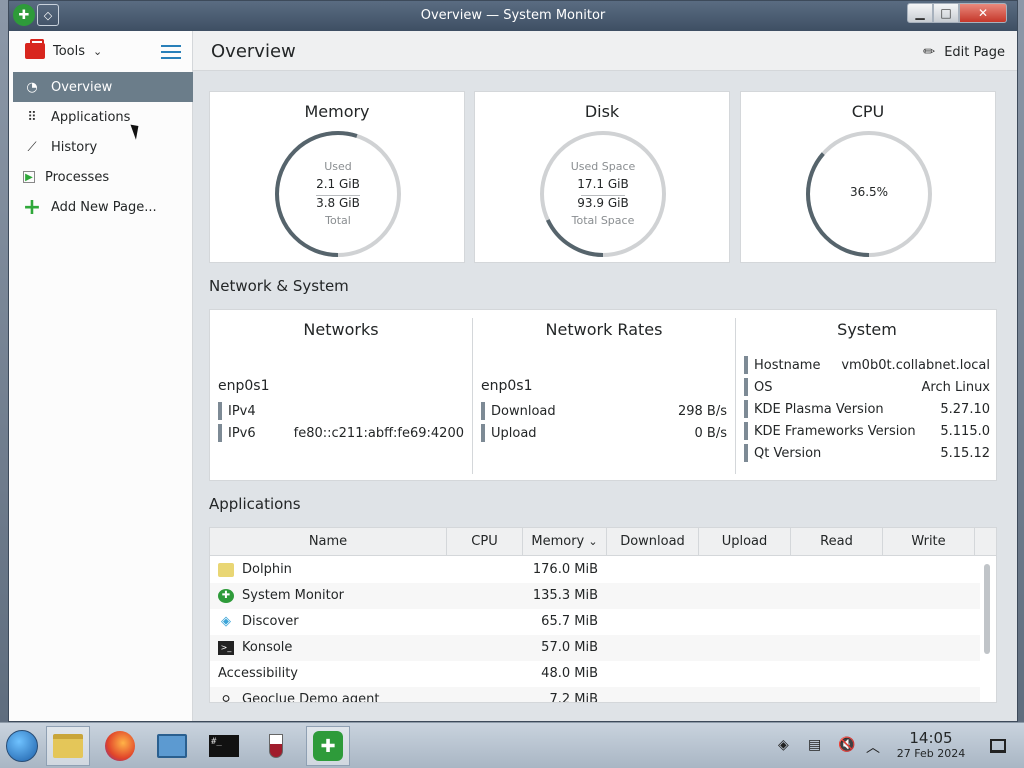 The image size is (1024, 768). I want to click on show-desktop-button, so click(998, 746).